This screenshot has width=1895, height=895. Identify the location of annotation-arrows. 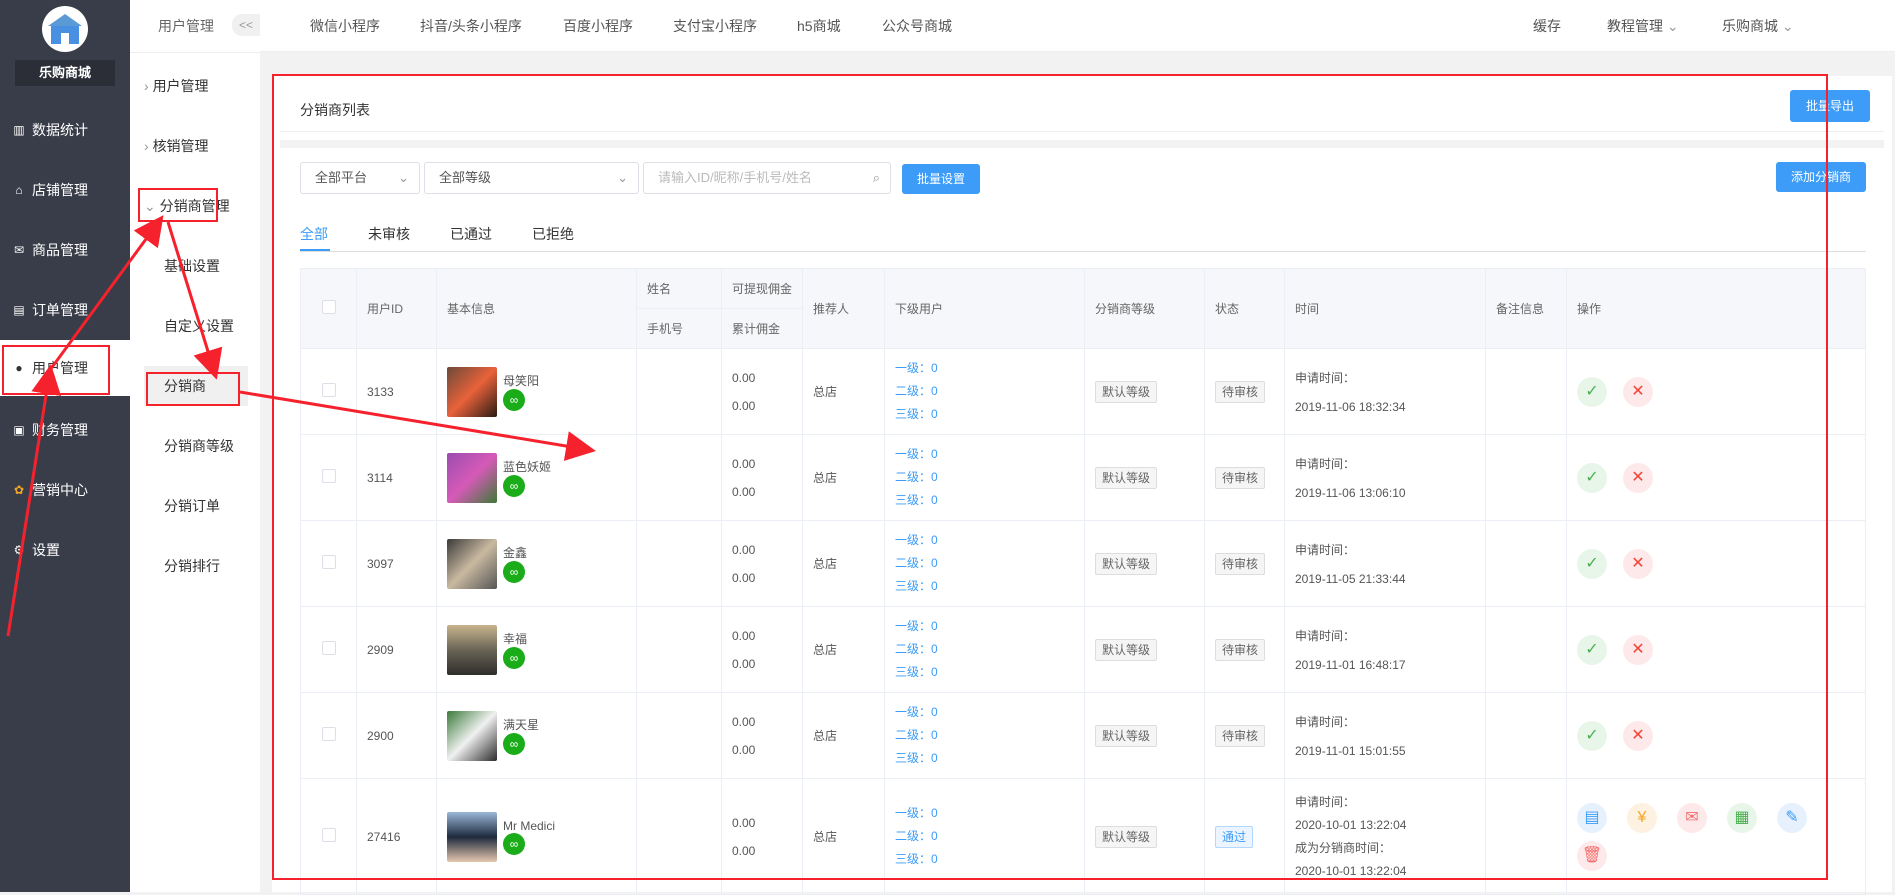
(301, 426).